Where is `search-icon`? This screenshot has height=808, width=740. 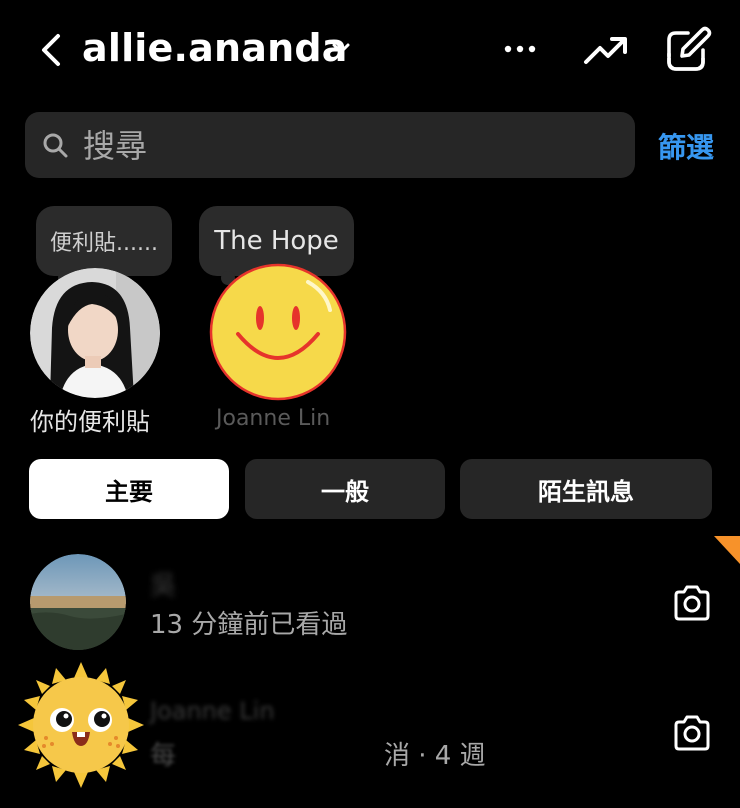
search-icon is located at coordinates (55, 145).